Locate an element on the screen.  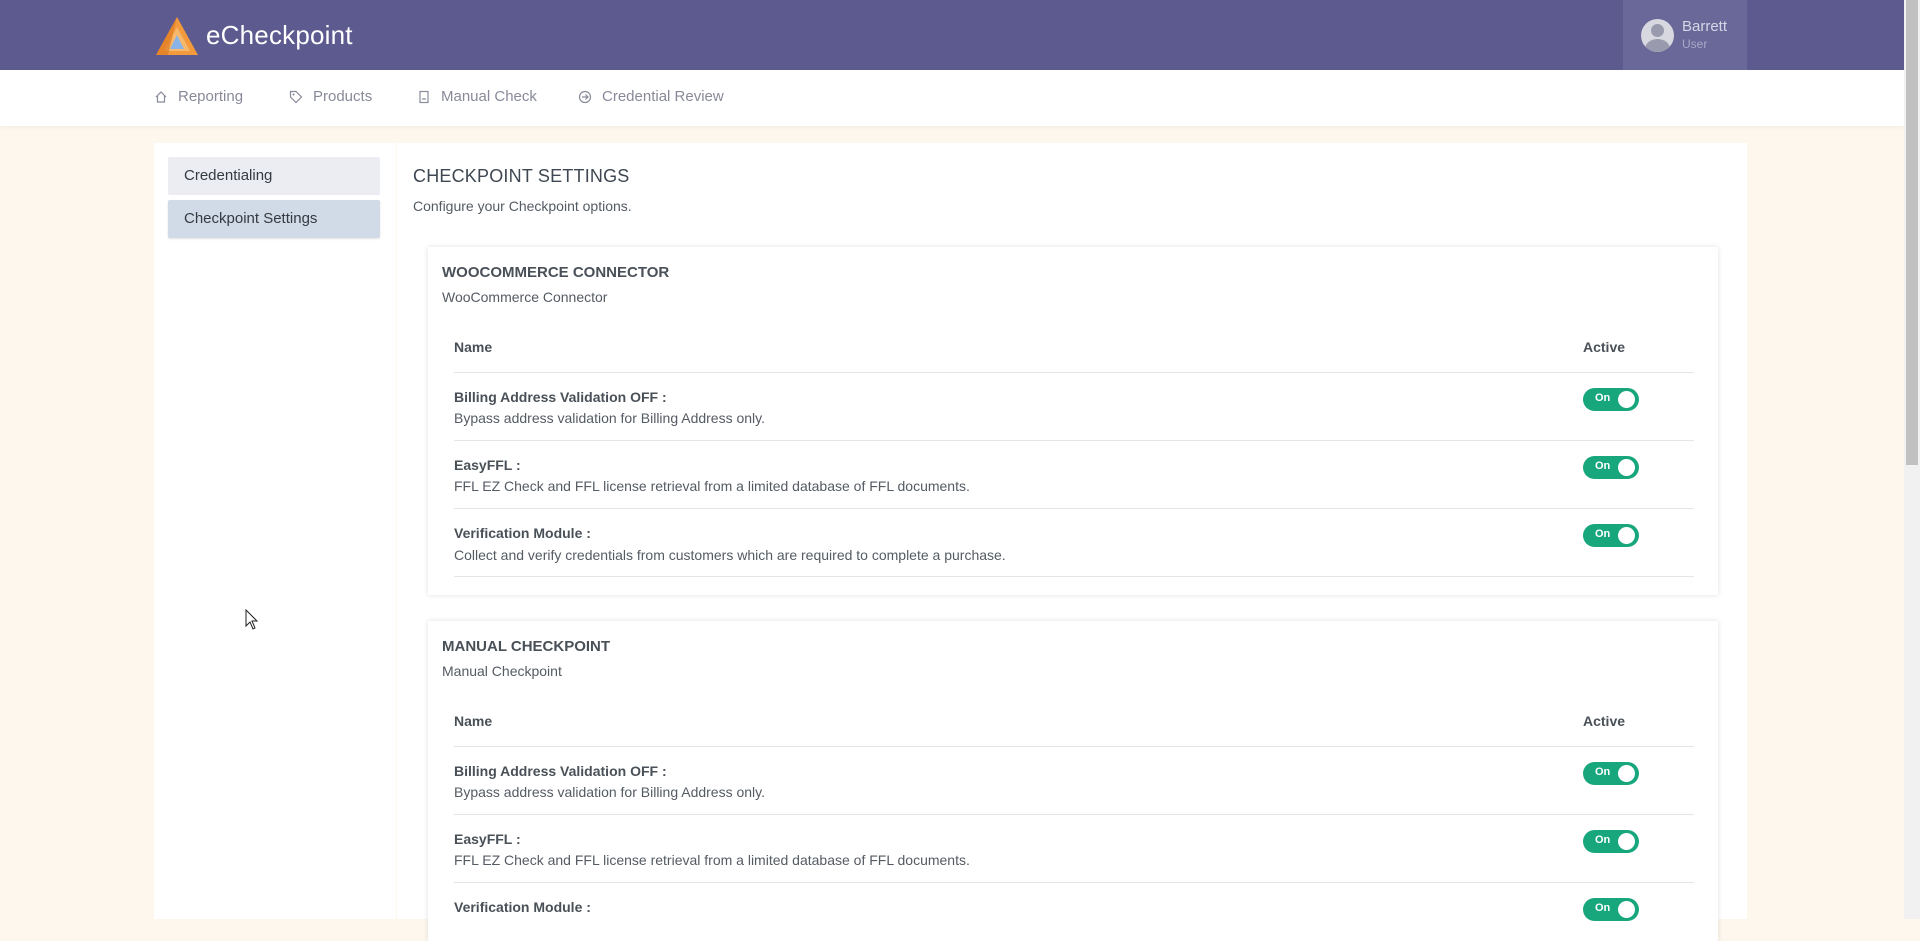
page-title: CHECKPOINT SETTINGS is located at coordinates (521, 176).